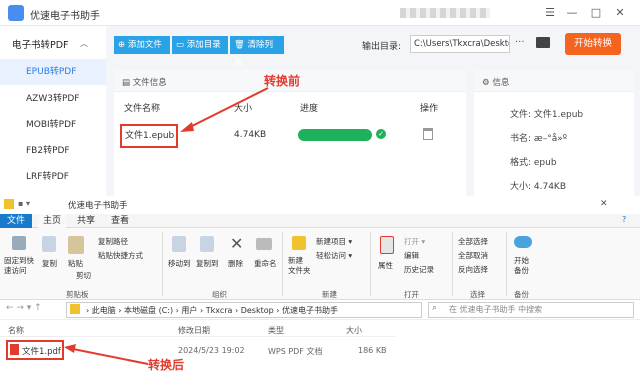 Image resolution: width=640 pixels, height=392 pixels. Describe the element at coordinates (53, 177) in the screenshot. I see `sidebar-item-lrf: LRF转PDF` at that location.